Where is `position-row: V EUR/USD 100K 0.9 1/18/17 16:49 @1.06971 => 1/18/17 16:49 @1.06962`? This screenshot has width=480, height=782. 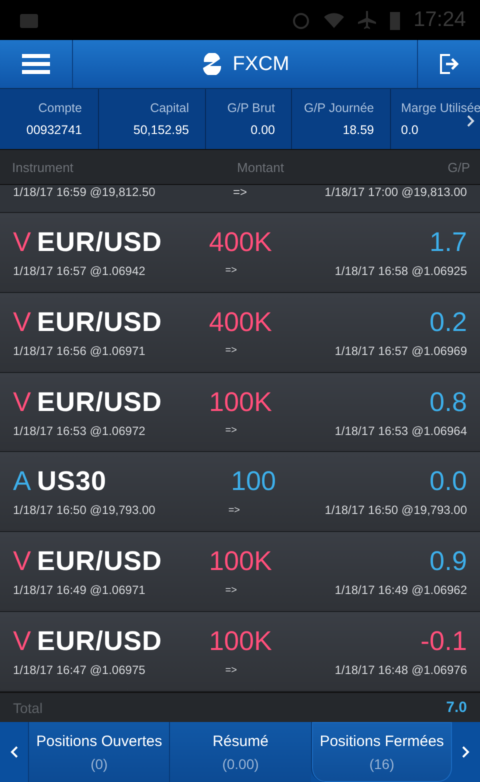 position-row: V EUR/USD 100K 0.9 1/18/17 16:49 @1.06971 => 1/18/17 16:49 @1.06962 is located at coordinates (240, 572).